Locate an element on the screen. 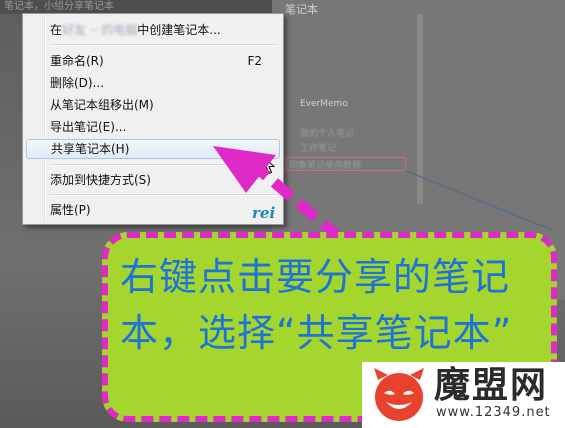 The height and width of the screenshot is (428, 565). menu-item-label: 重命名(R) is located at coordinates (77, 61).